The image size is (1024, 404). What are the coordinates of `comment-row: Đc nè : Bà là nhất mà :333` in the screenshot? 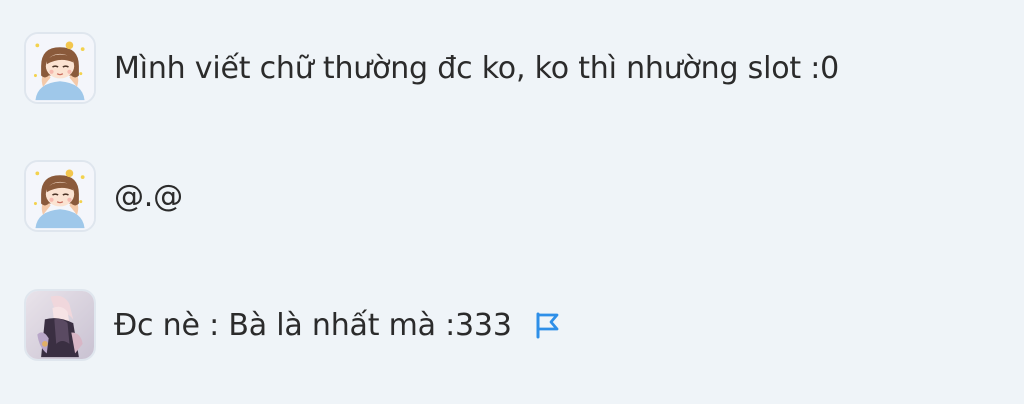 It's located at (292, 325).